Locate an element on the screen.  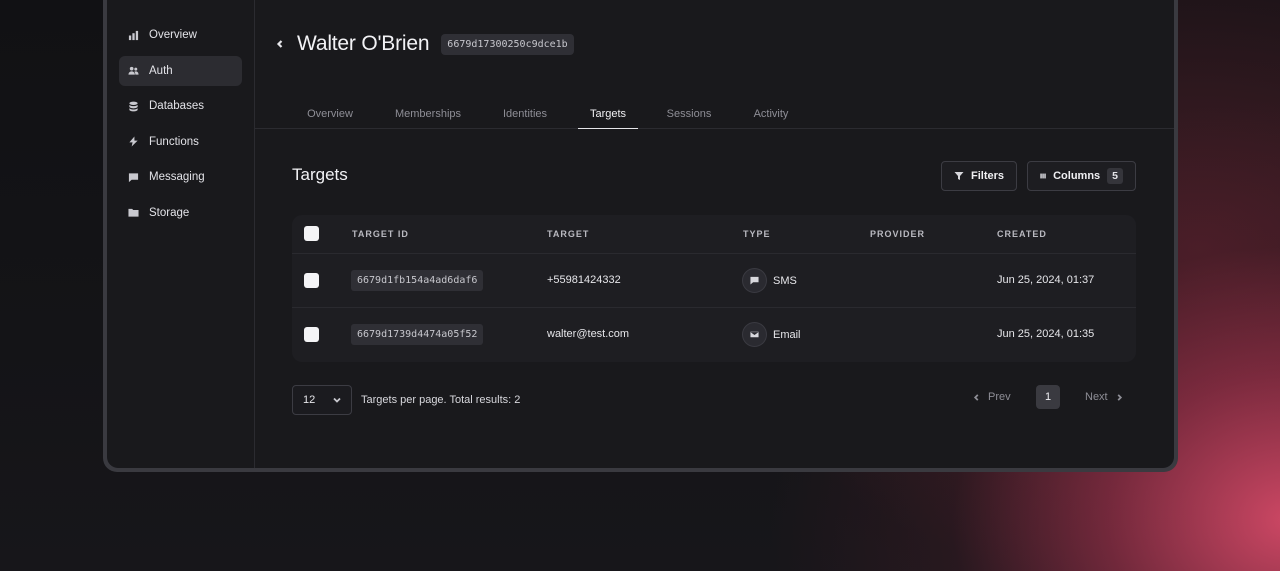
columns-icon is located at coordinates (1043, 176).